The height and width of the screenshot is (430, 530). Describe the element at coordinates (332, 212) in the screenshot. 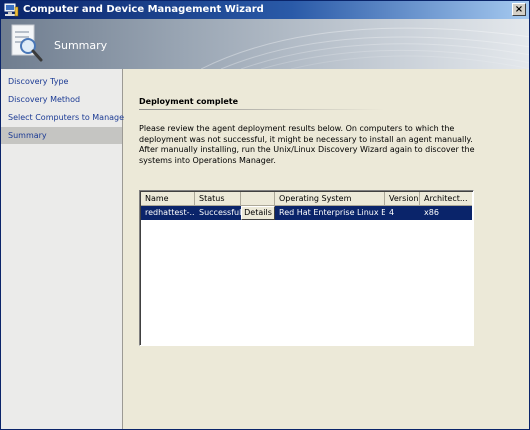

I see `cell-operating-system: Red Hat Enterprise Linux ES` at that location.